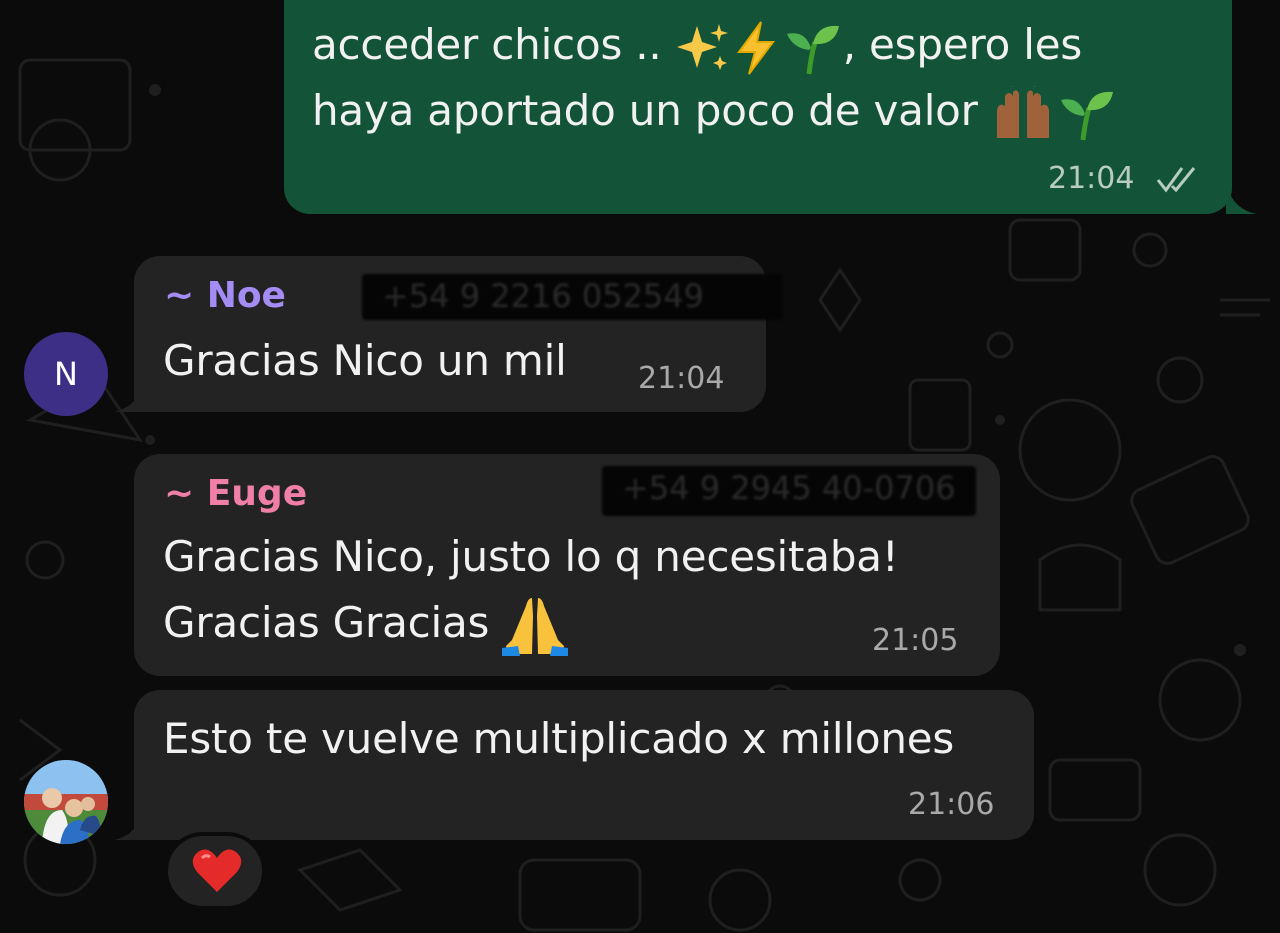 This screenshot has height=933, width=1280. What do you see at coordinates (1176, 180) in the screenshot?
I see `double-check-icon` at bounding box center [1176, 180].